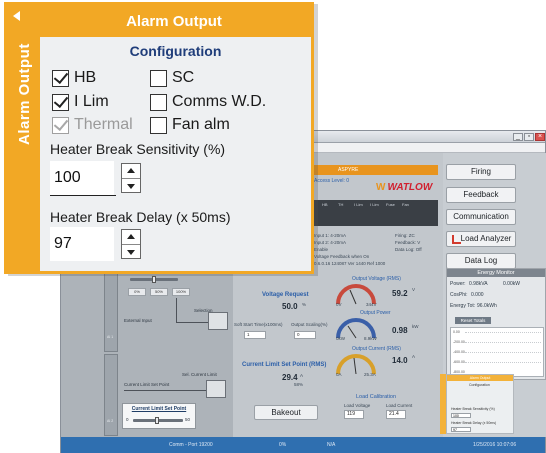  What do you see at coordinates (201, 124) in the screenshot?
I see `checkbox-label: Fan alm` at bounding box center [201, 124].